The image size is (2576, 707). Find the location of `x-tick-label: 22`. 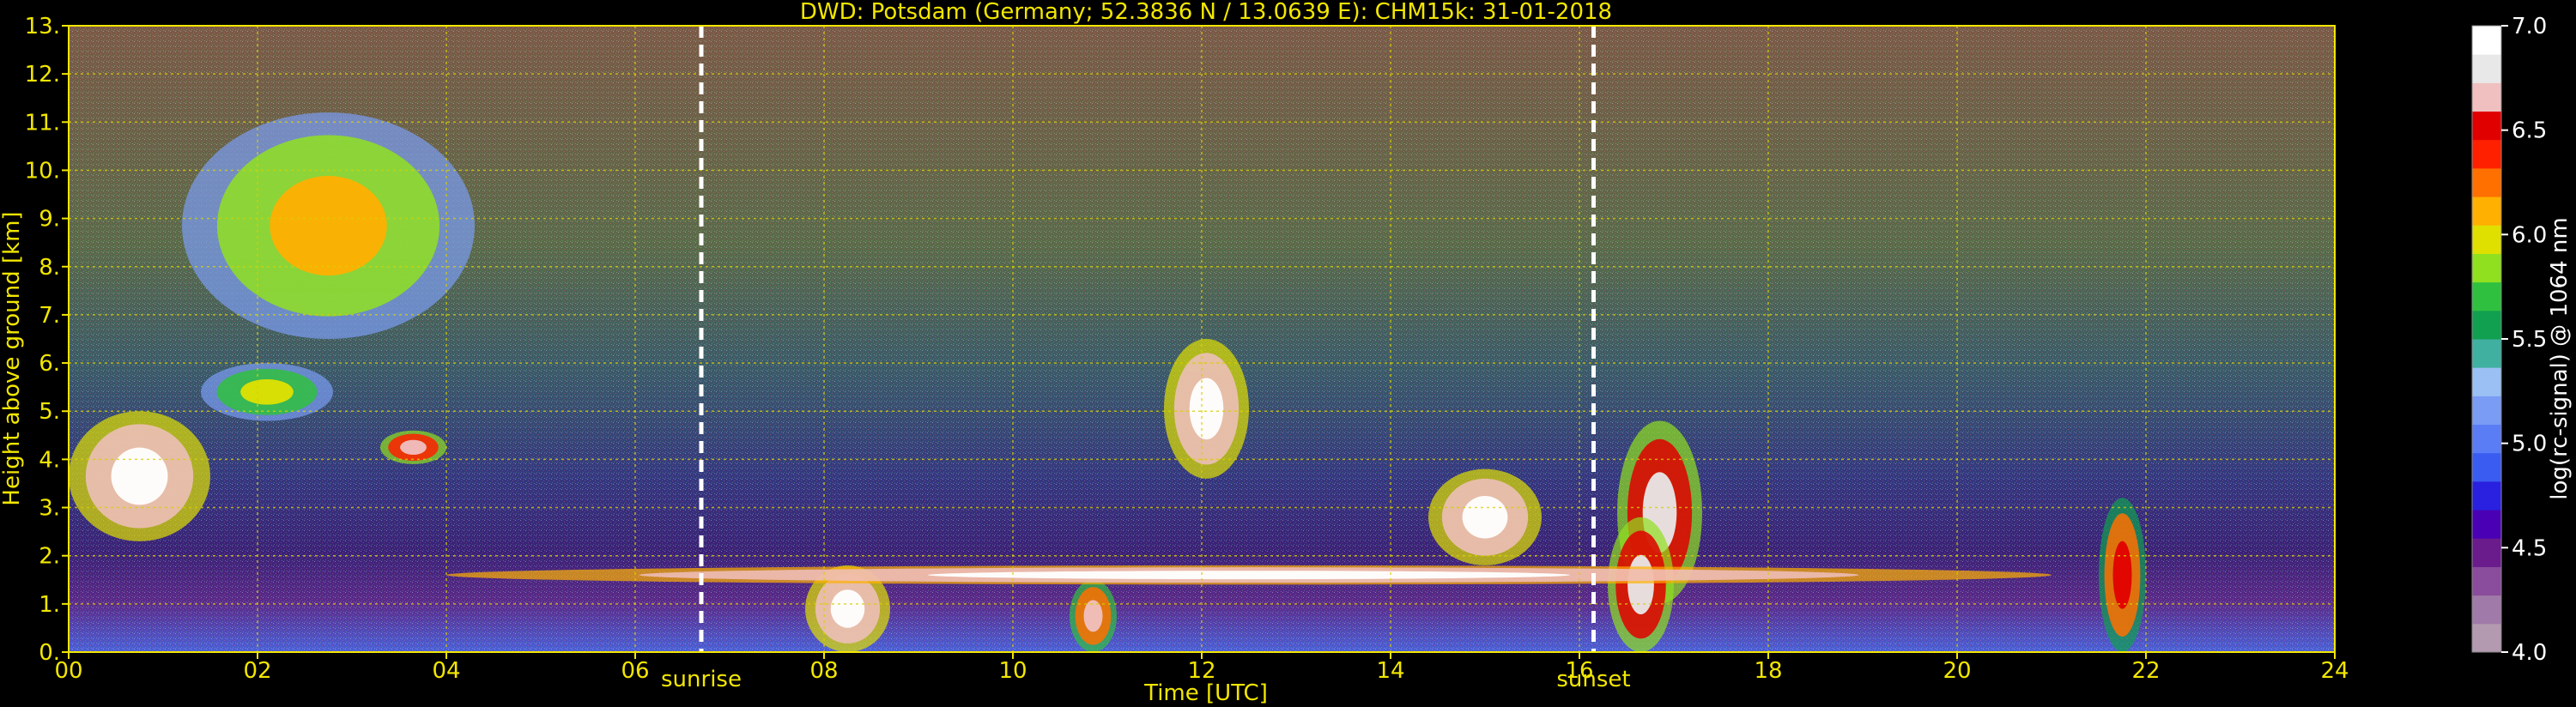

x-tick-label: 22 is located at coordinates (2145, 671).